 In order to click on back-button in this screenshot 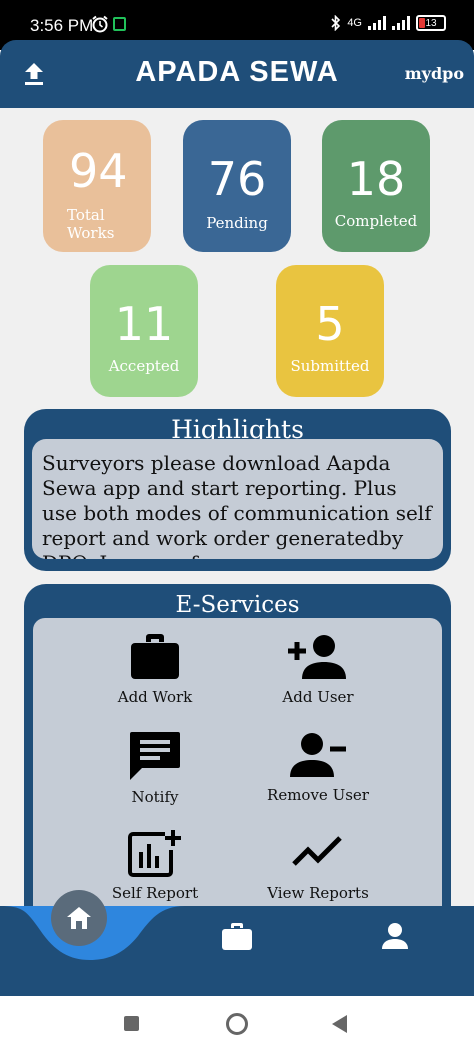, I will do `click(339, 1024)`.